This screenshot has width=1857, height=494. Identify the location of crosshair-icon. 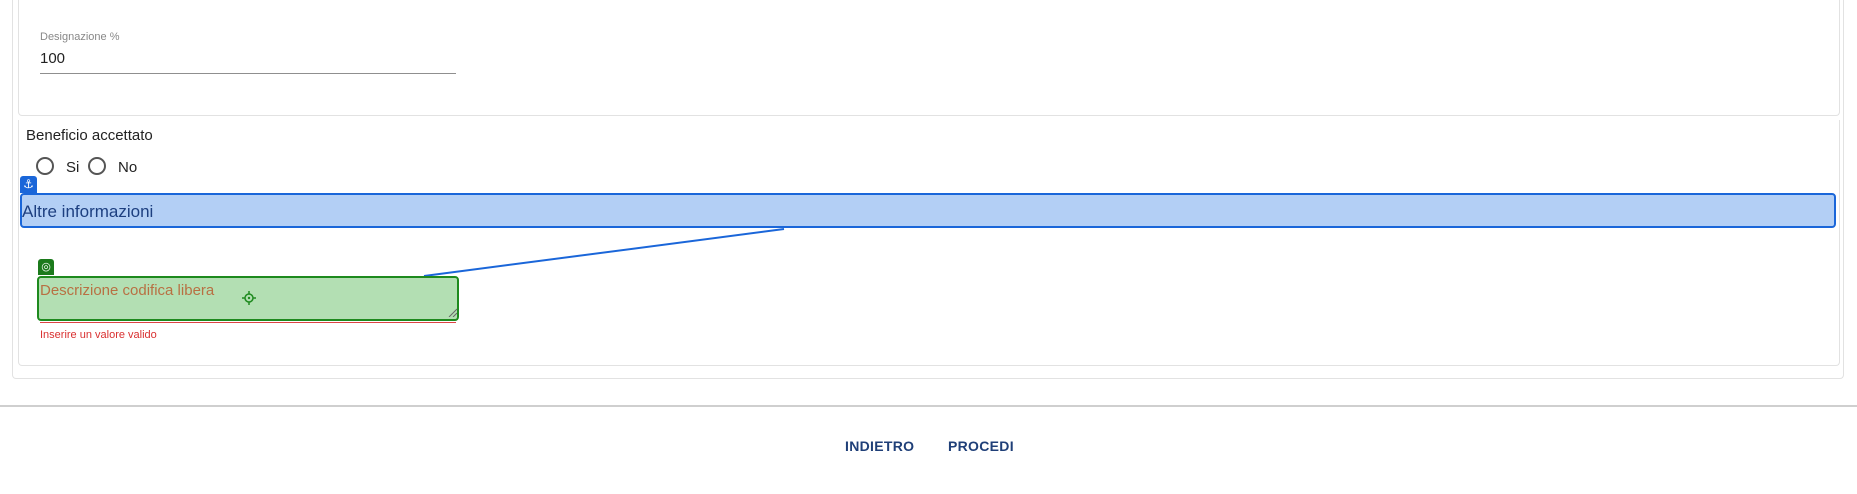
(249, 298).